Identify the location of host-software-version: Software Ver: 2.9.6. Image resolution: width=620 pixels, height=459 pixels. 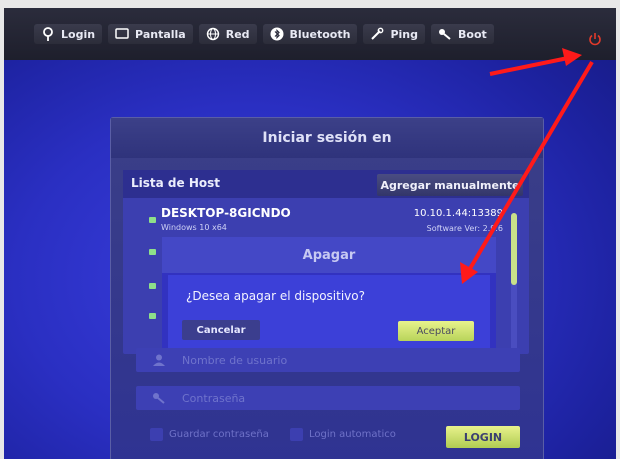
(464, 228).